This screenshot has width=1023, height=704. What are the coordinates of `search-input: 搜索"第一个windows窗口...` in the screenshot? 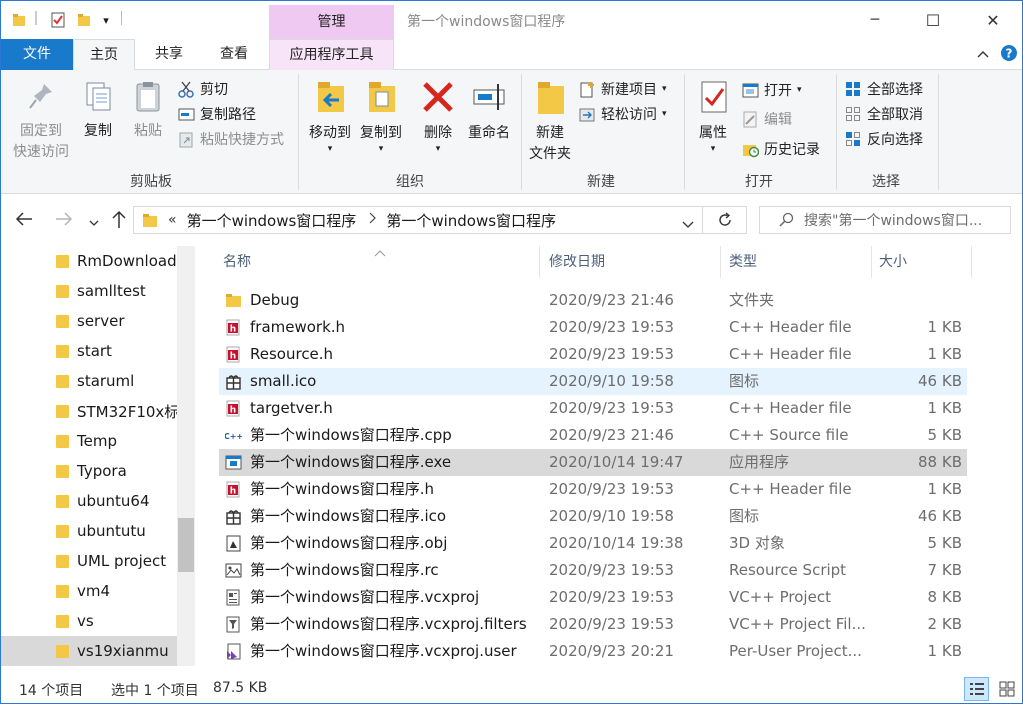 It's located at (893, 220).